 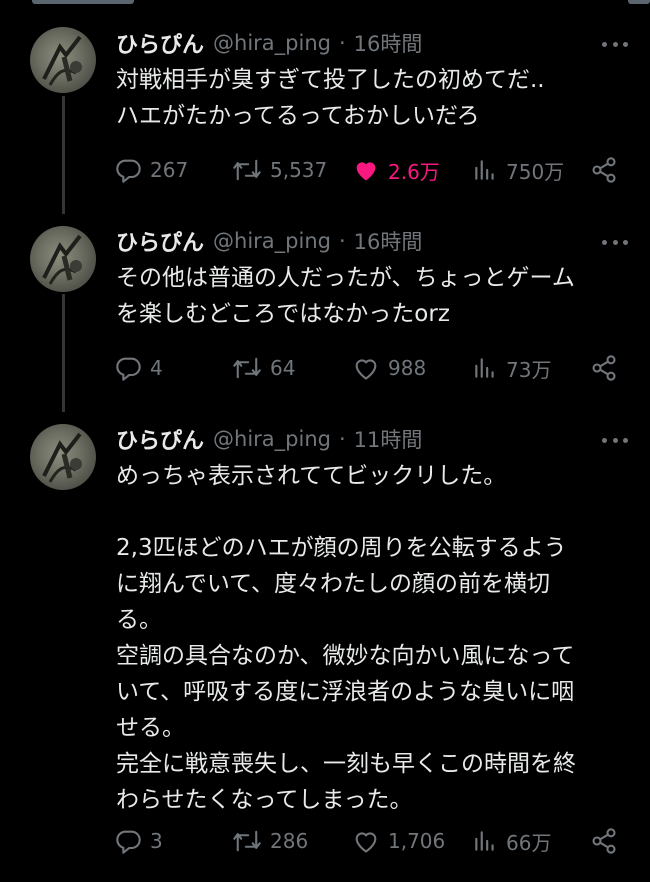 I want to click on views-button: 750万, so click(x=518, y=170).